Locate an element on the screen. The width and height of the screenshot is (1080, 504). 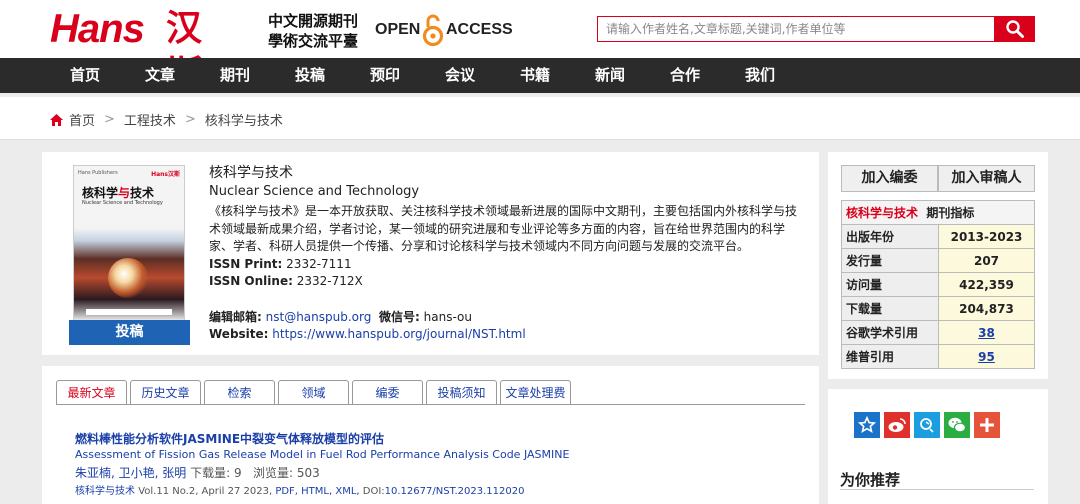
cover-brand: Hans Publishers is located at coordinates (98, 173).